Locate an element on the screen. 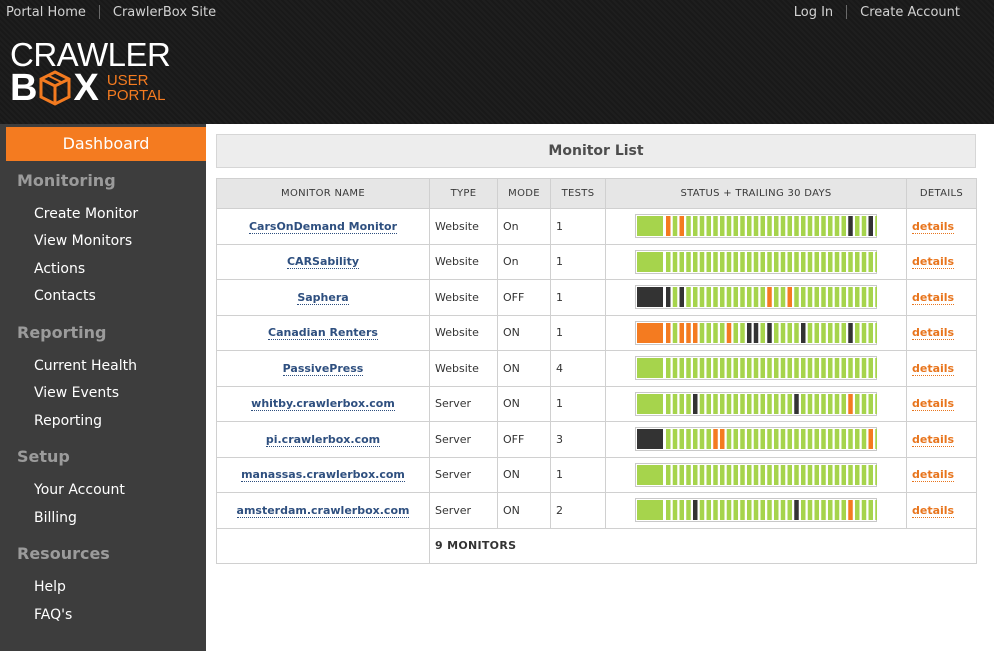  crawlerbox-site-link: CrawlerBox Site is located at coordinates (164, 12).